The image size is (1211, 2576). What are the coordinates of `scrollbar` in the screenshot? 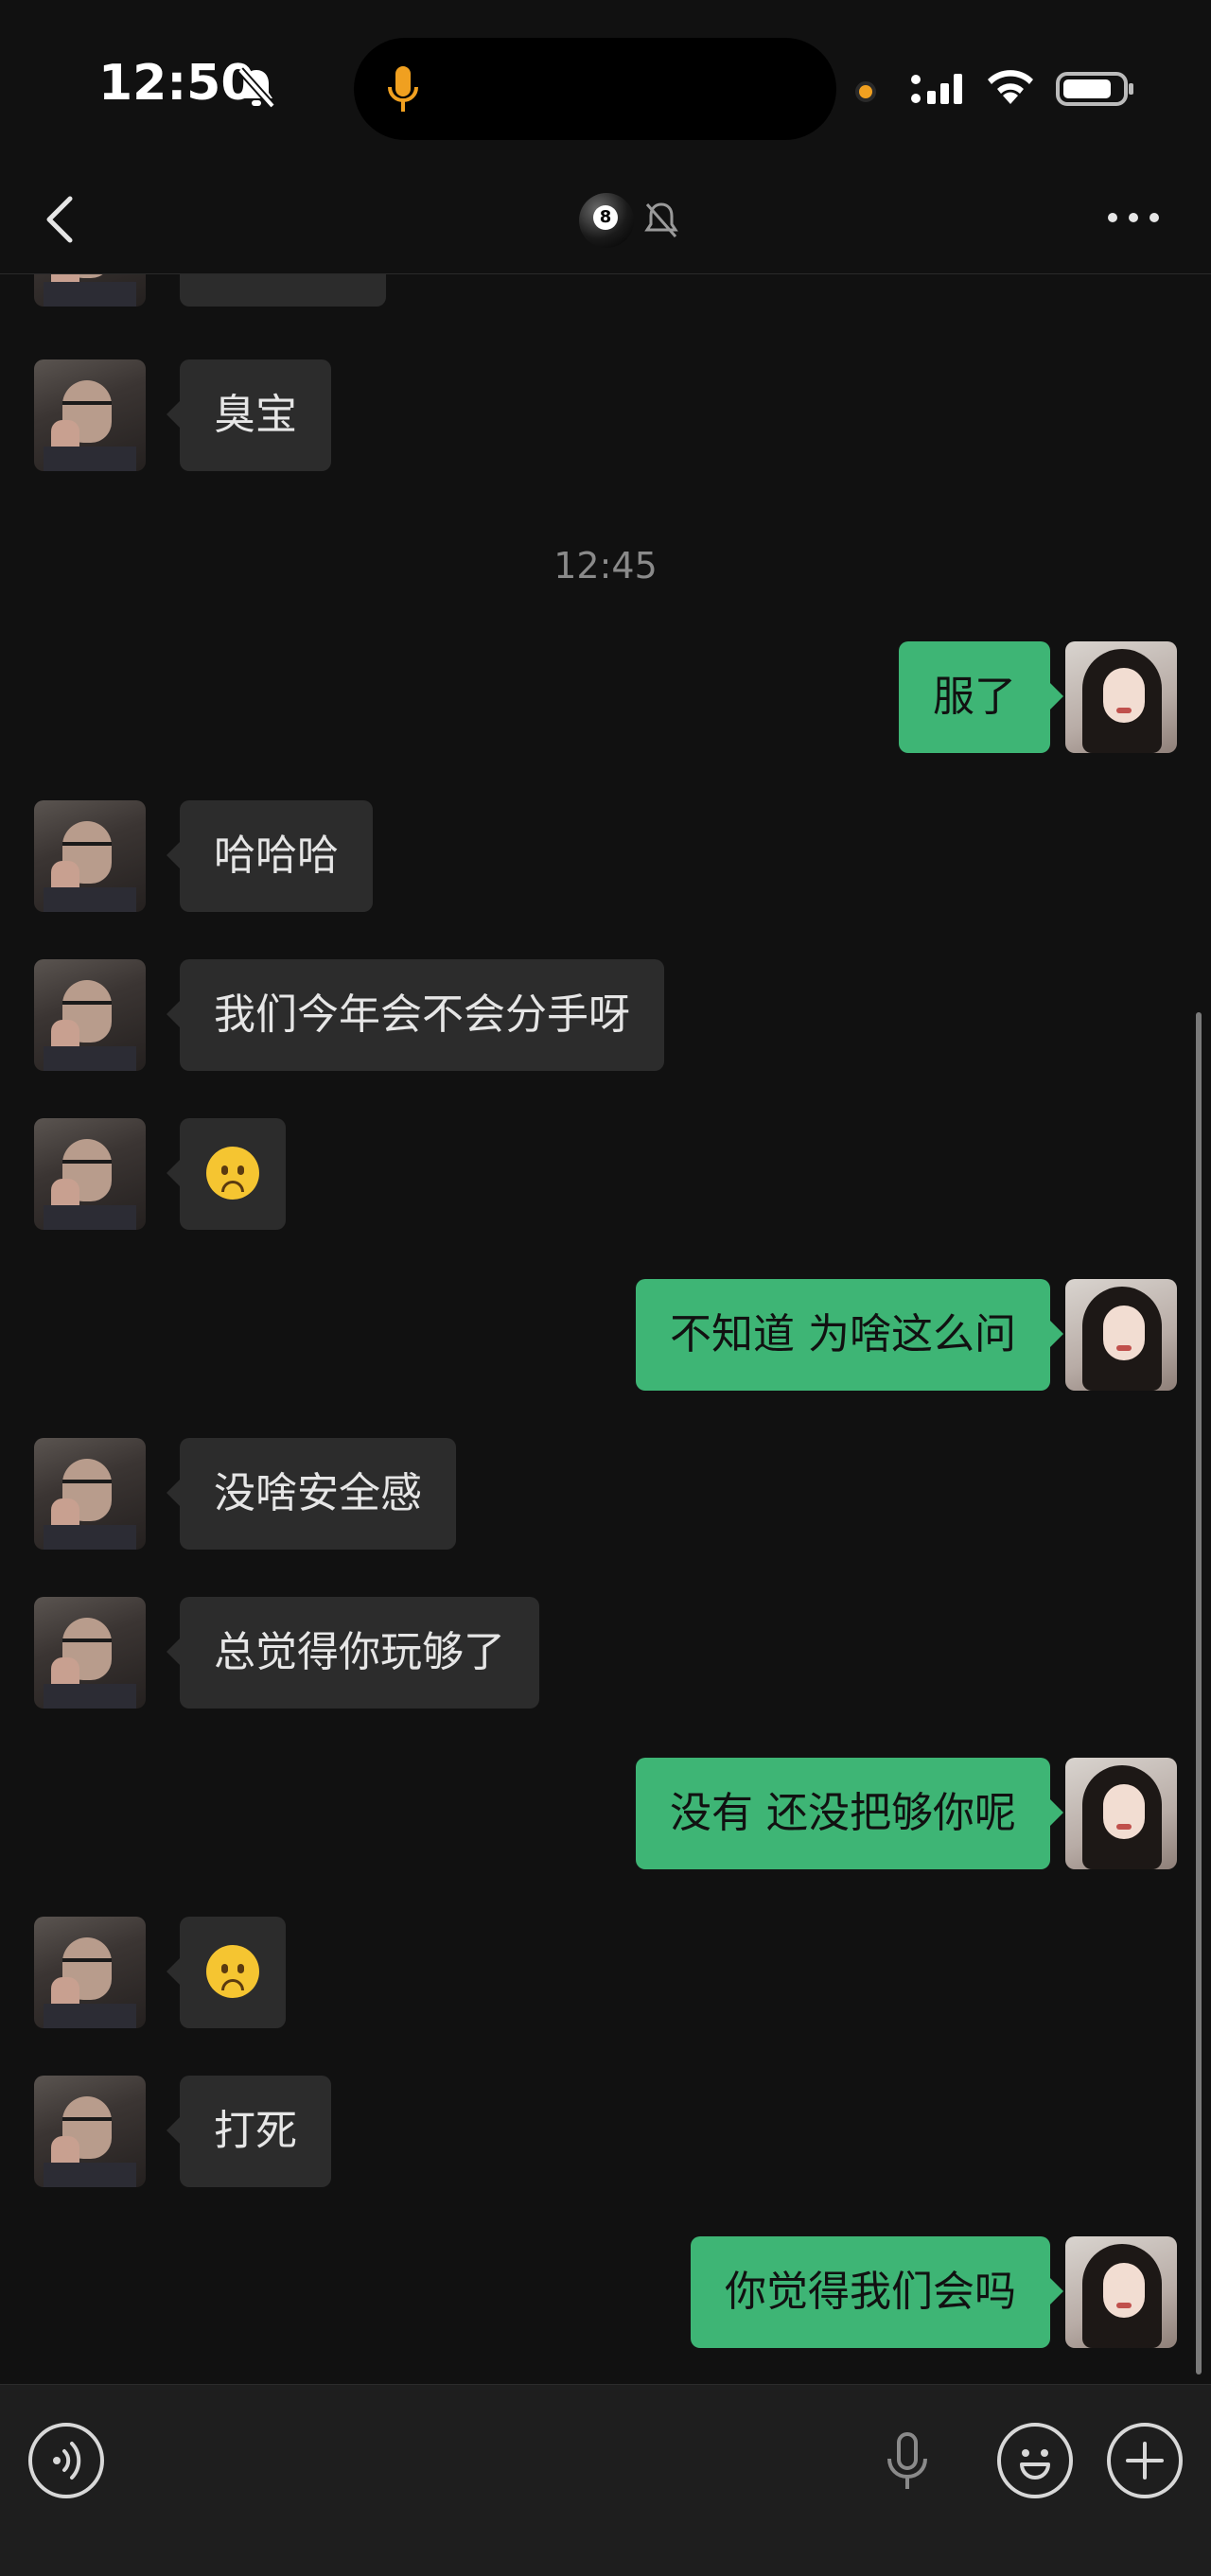 It's located at (1199, 1693).